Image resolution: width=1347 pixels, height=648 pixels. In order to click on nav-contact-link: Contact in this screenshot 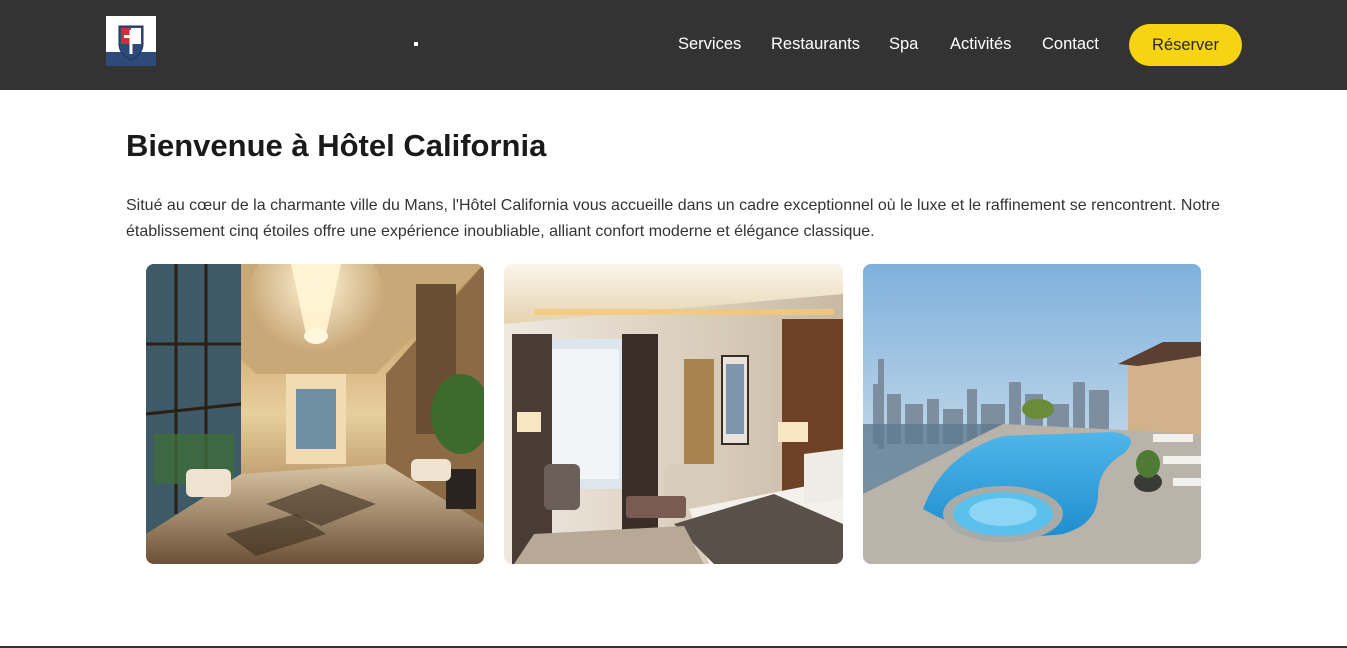, I will do `click(1070, 44)`.